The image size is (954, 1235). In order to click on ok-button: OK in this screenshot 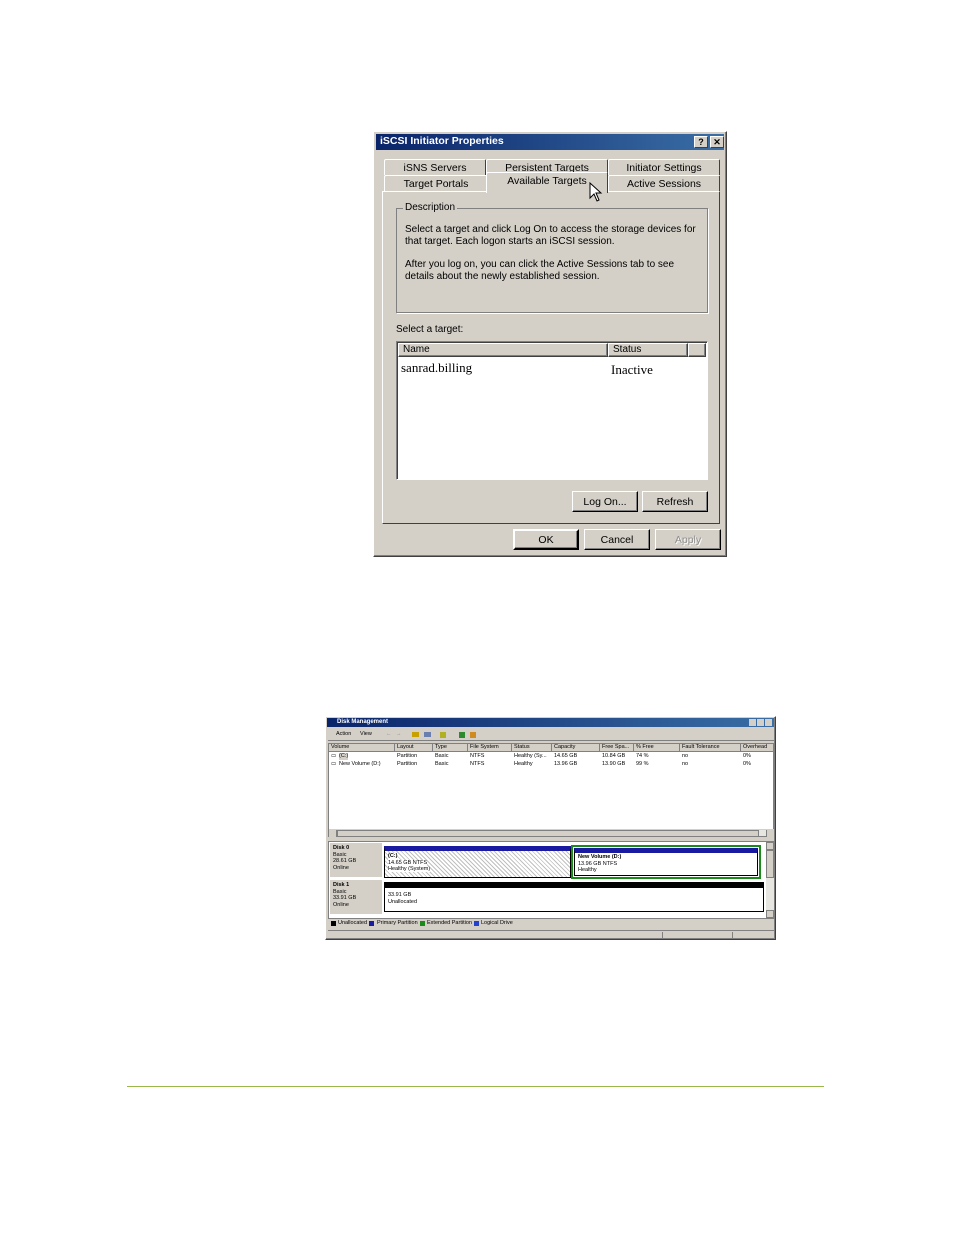, I will do `click(546, 539)`.